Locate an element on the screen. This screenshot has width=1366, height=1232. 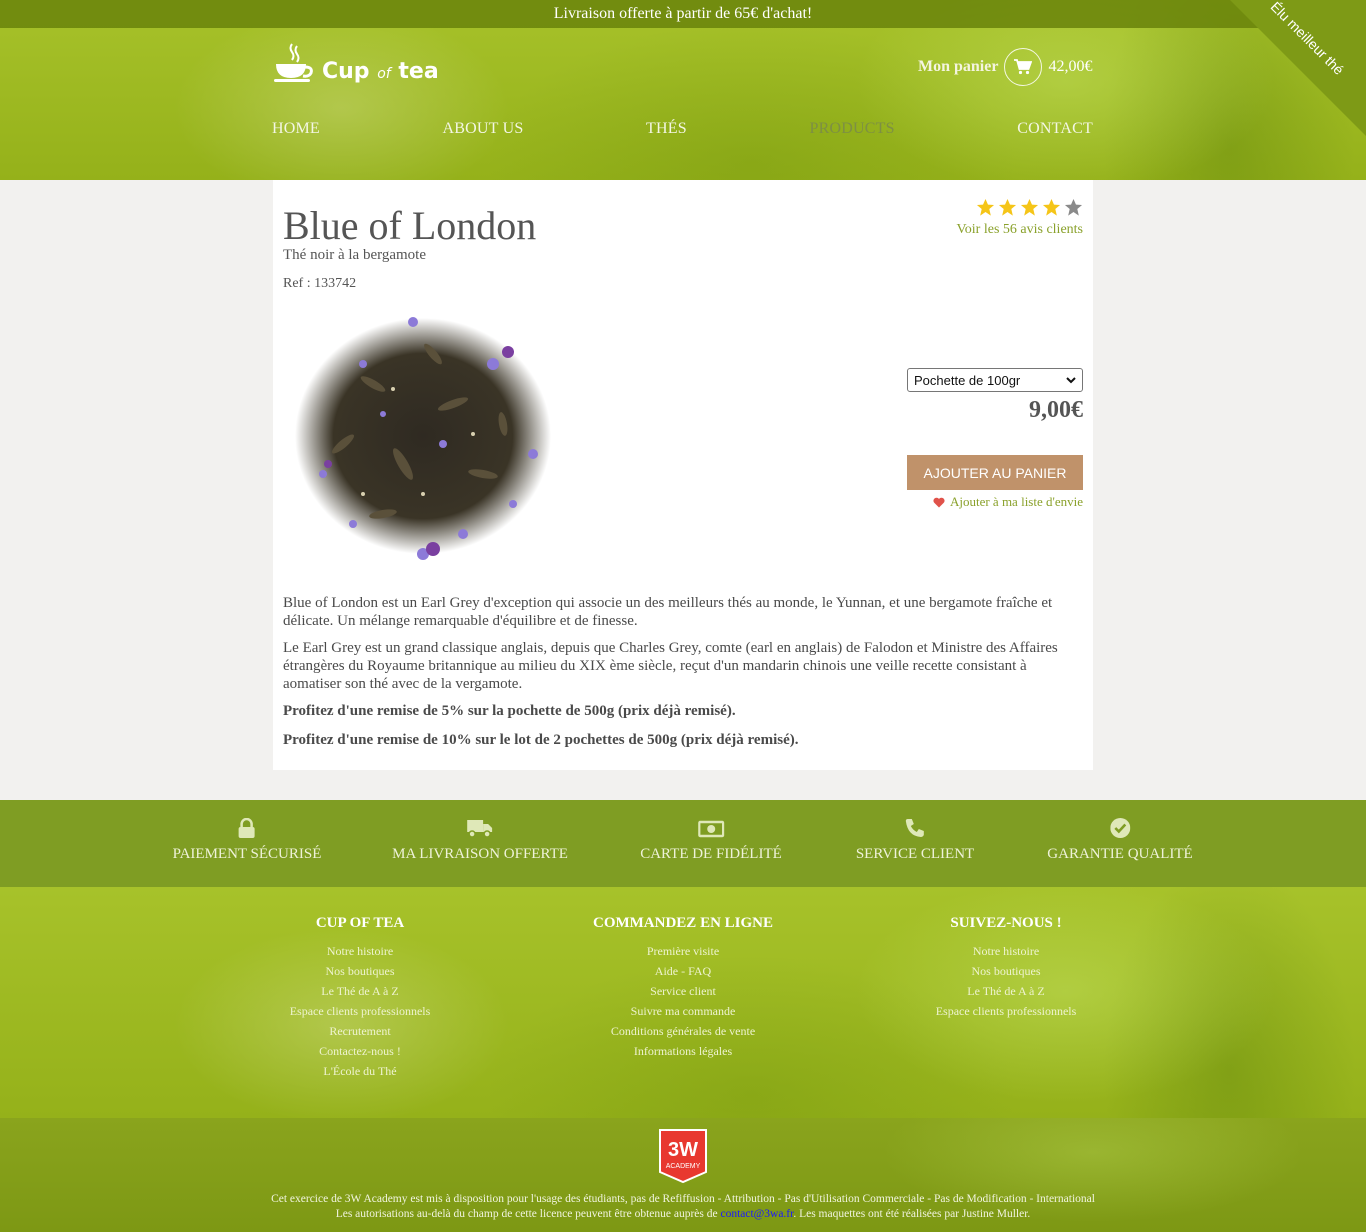
cart-total: 42,00€ is located at coordinates (1070, 66).